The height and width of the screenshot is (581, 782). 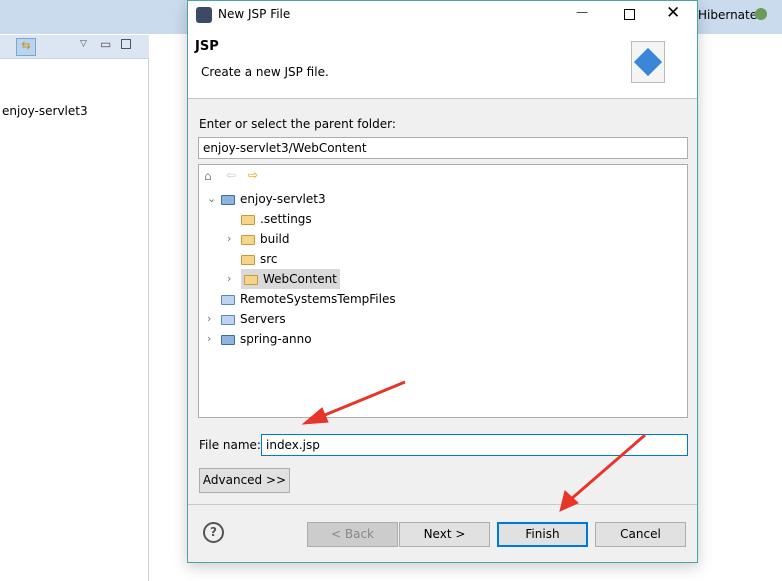 I want to click on arrow-to-filename, so click(x=353, y=402).